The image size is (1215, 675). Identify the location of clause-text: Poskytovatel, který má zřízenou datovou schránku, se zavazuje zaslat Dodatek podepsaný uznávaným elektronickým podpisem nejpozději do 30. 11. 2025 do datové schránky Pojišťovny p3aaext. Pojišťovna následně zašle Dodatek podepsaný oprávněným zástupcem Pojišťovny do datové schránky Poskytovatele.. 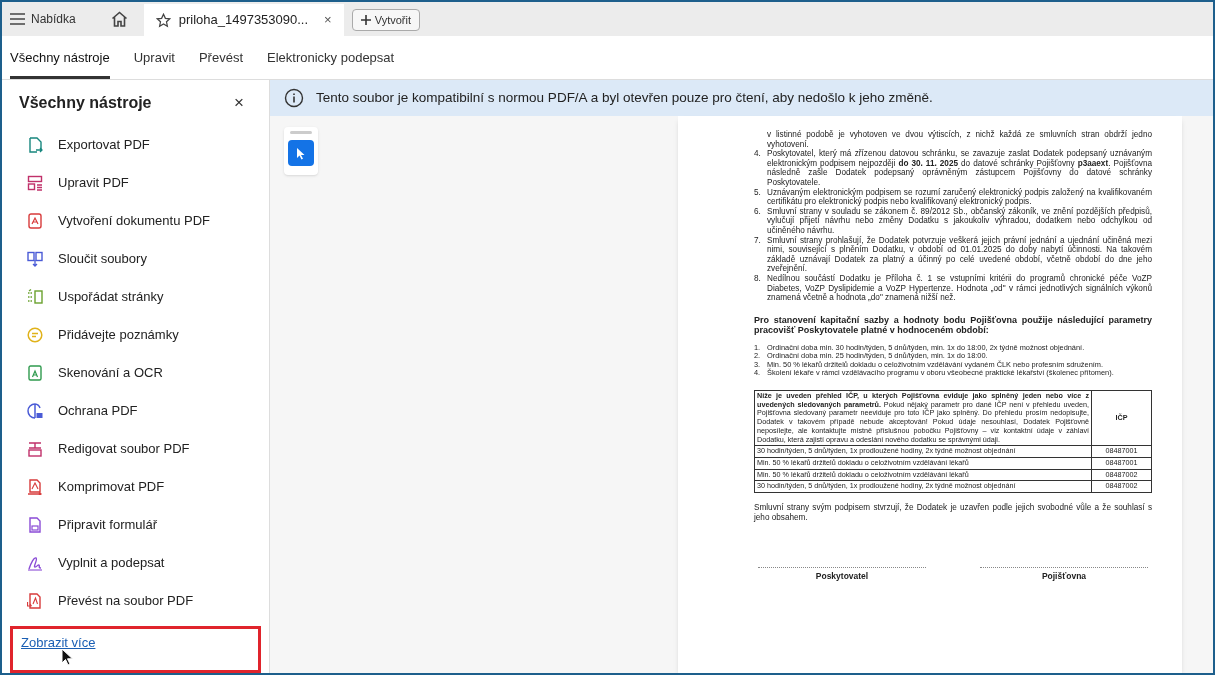
(959, 168).